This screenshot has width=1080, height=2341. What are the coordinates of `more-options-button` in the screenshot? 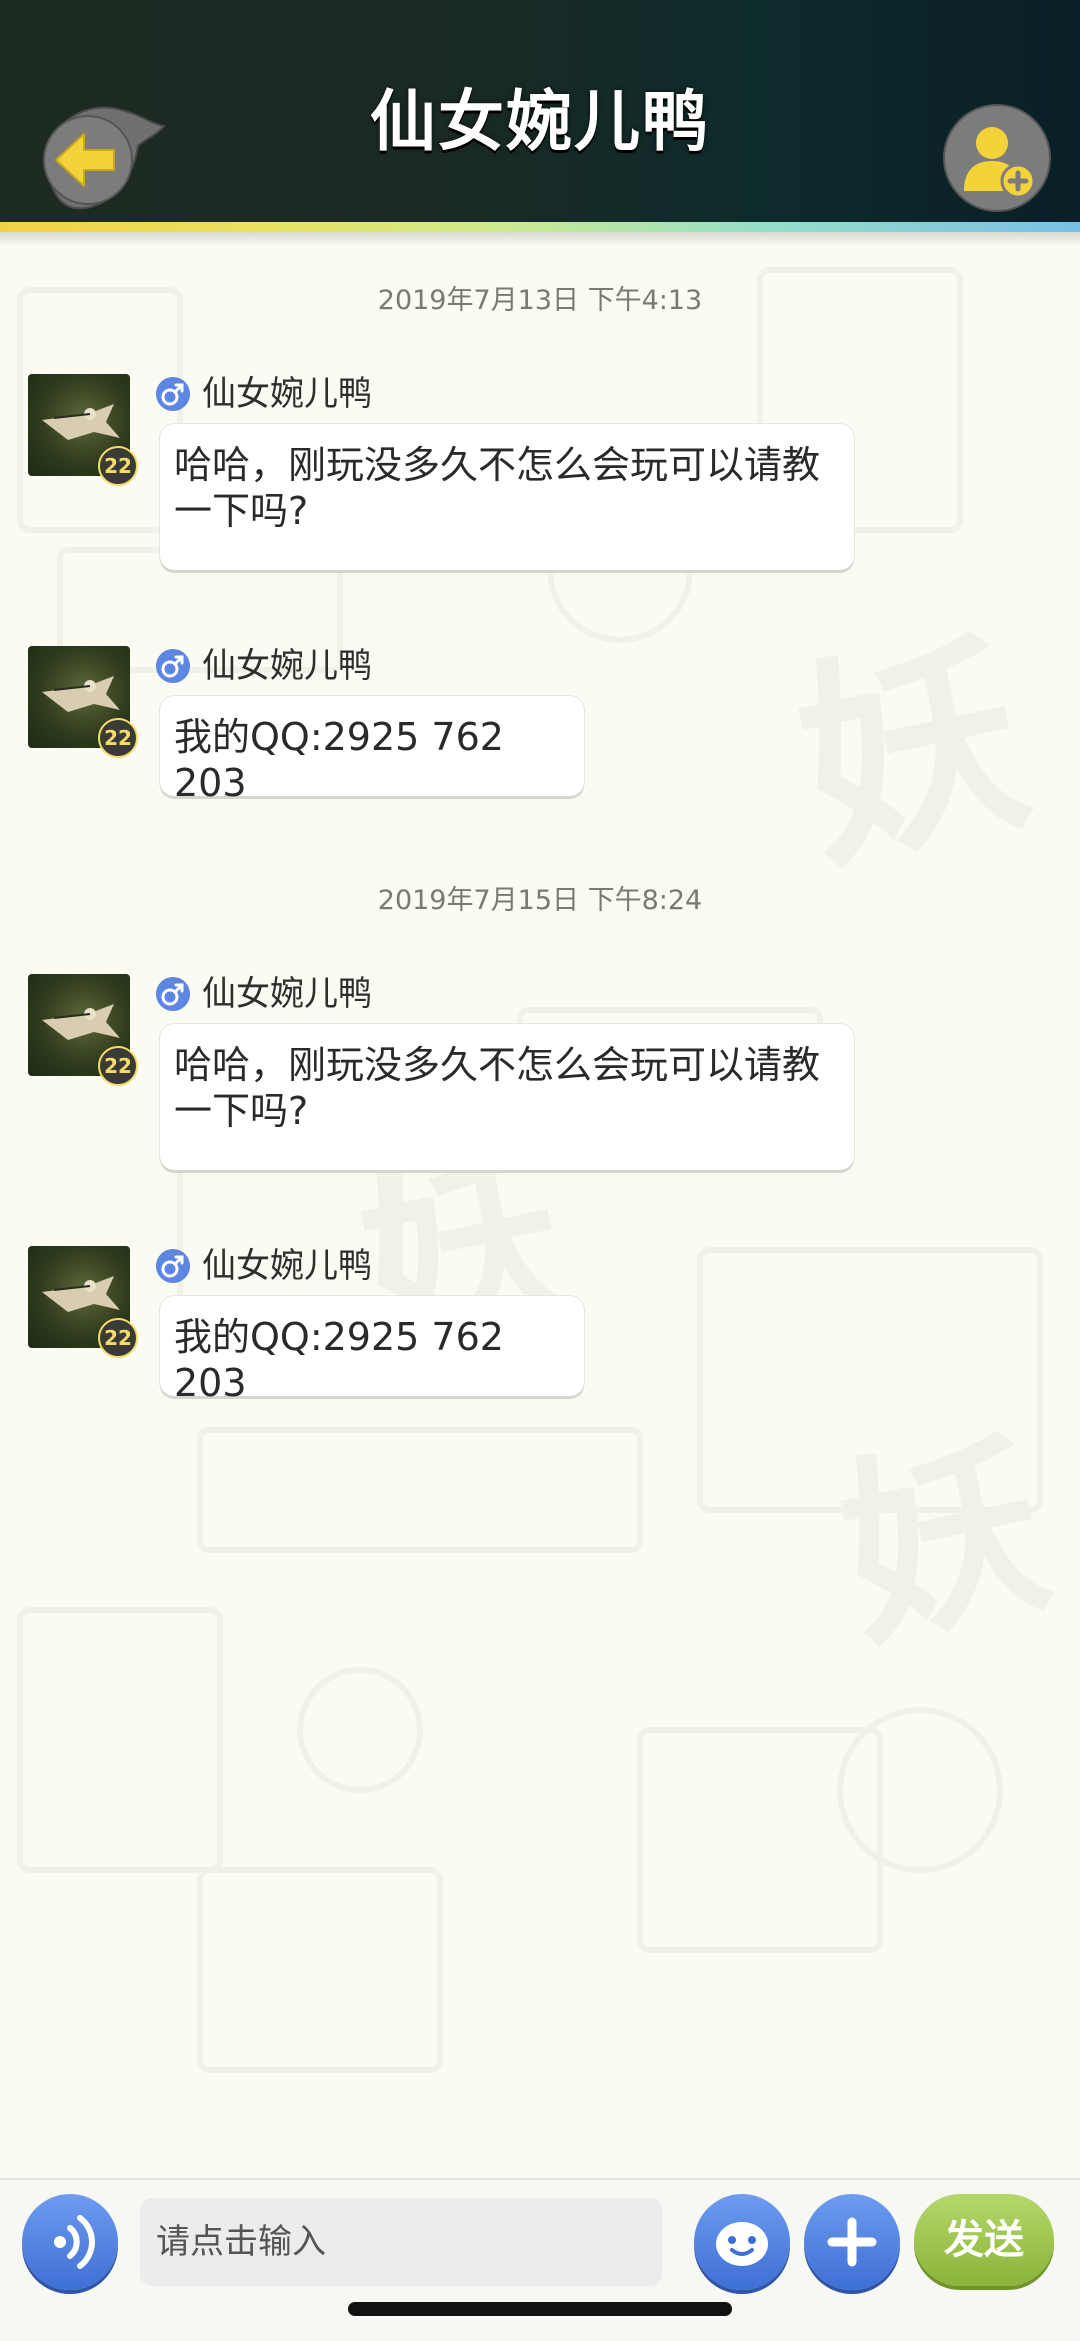 It's located at (852, 2242).